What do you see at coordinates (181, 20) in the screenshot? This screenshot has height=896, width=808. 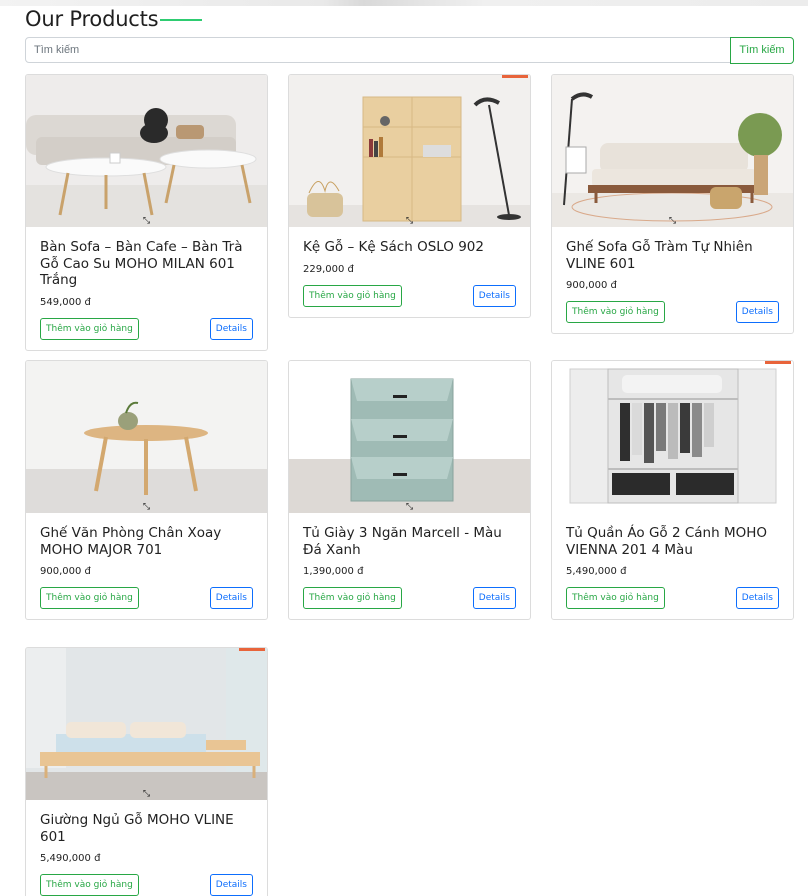 I see `title-underline` at bounding box center [181, 20].